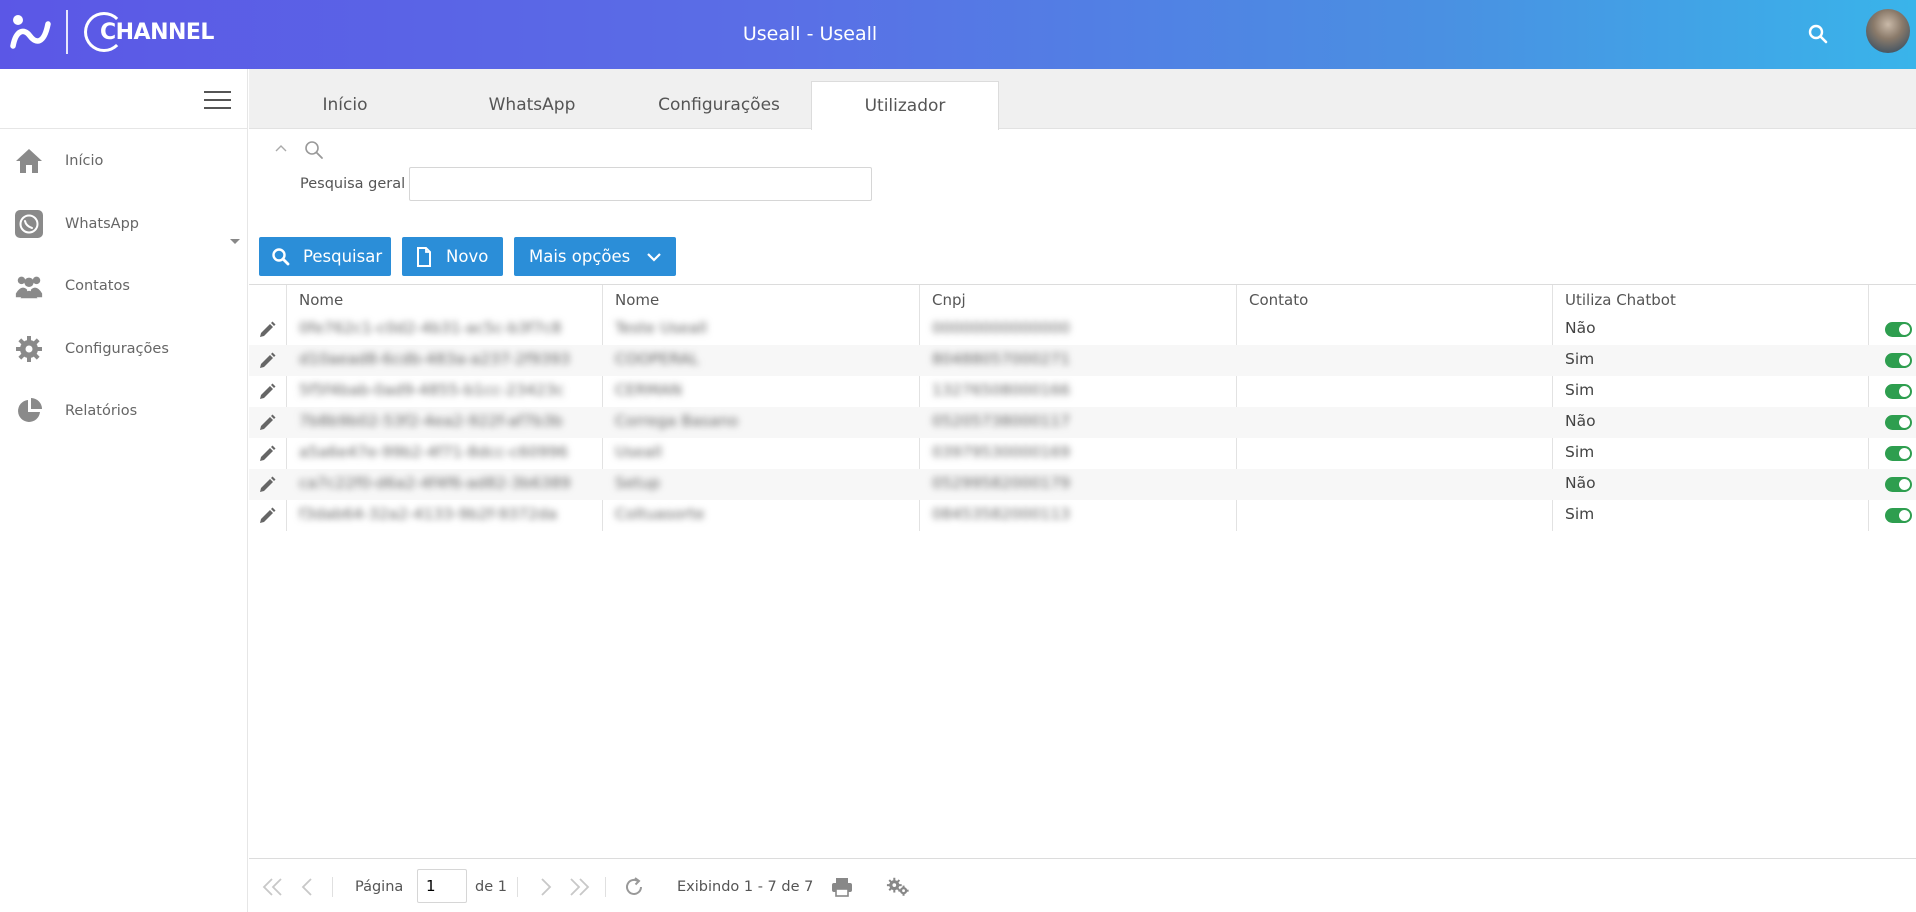 The image size is (1916, 912). I want to click on whatsapp-icon, so click(29, 224).